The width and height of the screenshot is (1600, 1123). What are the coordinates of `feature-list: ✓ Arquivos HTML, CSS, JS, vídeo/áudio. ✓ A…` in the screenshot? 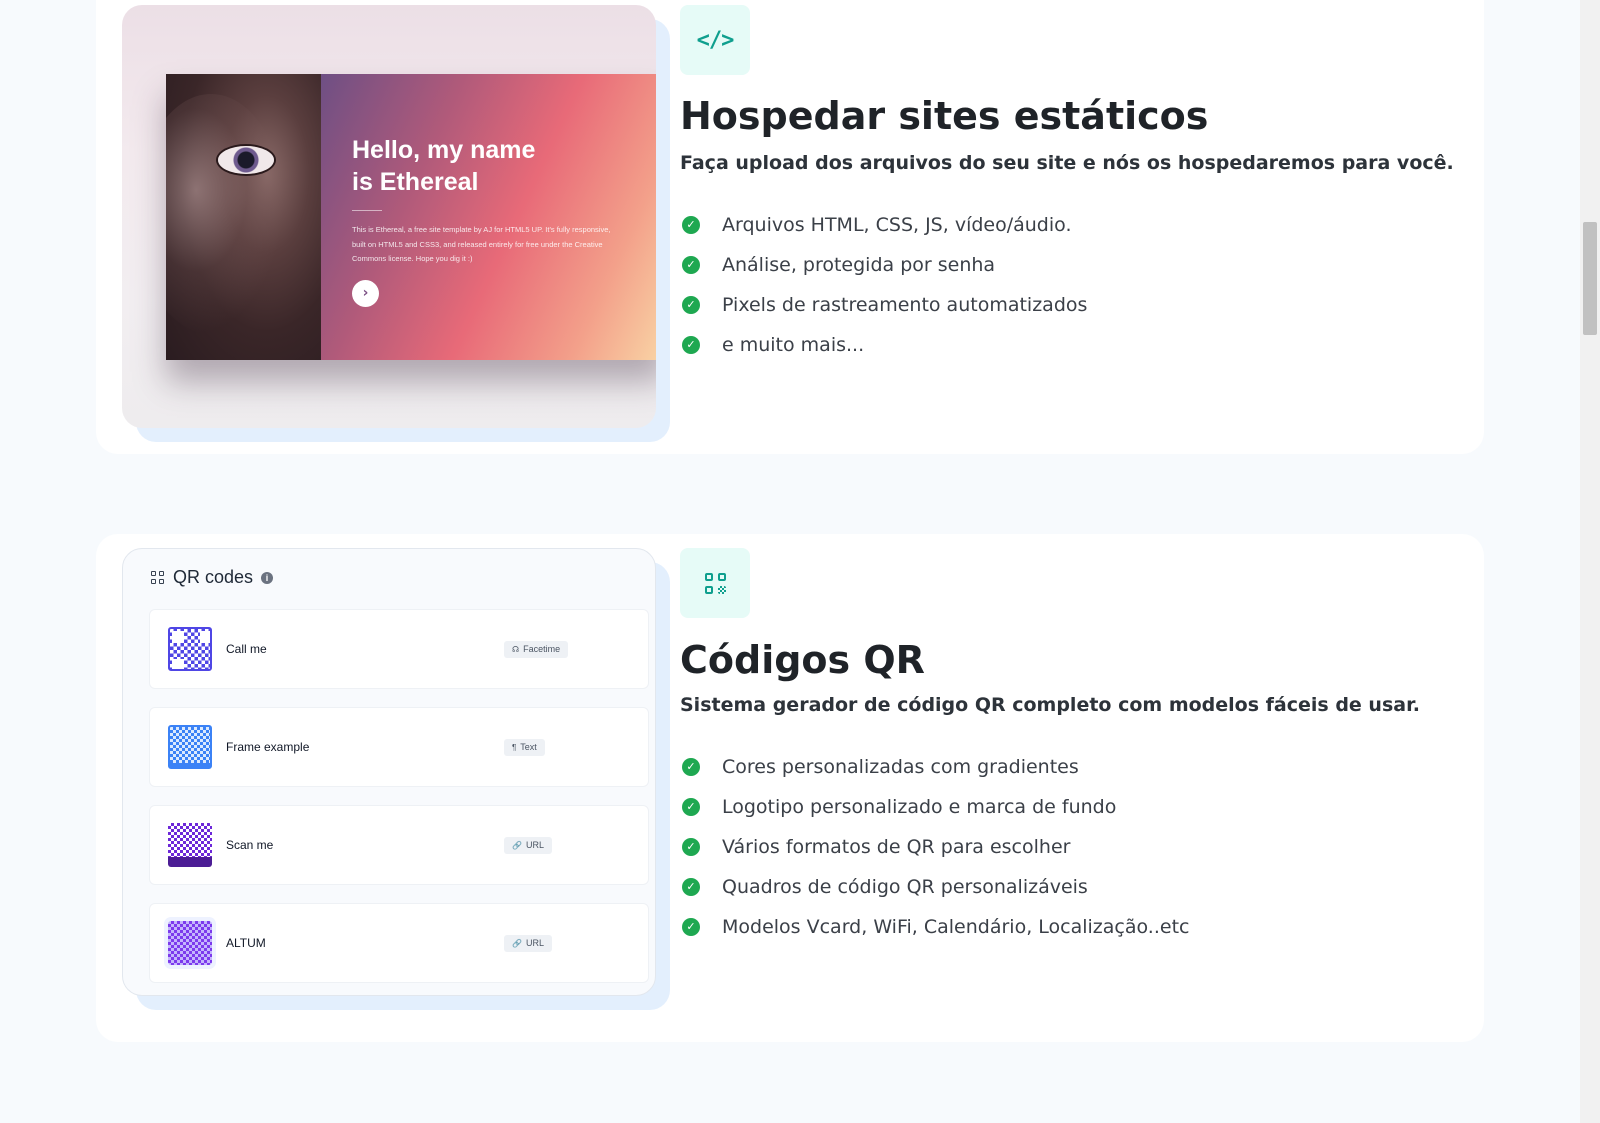 It's located at (884, 285).